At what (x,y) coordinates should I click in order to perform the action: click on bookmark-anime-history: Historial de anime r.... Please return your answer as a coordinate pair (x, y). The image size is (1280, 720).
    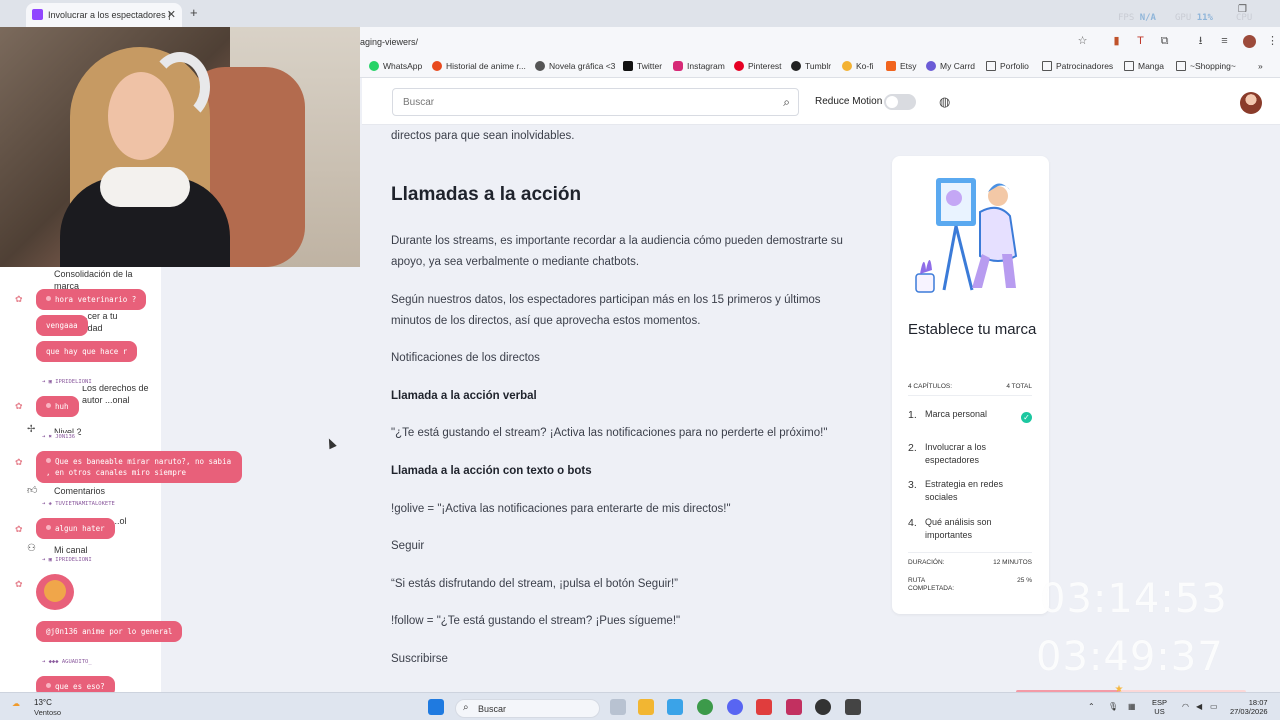
    Looking at the image, I should click on (479, 66).